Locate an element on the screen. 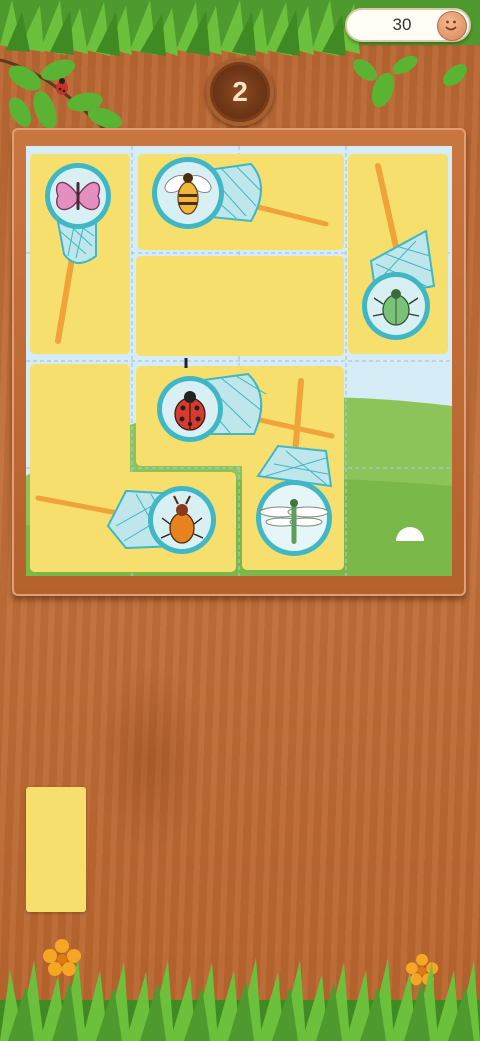  spare-tile is located at coordinates (56, 849).